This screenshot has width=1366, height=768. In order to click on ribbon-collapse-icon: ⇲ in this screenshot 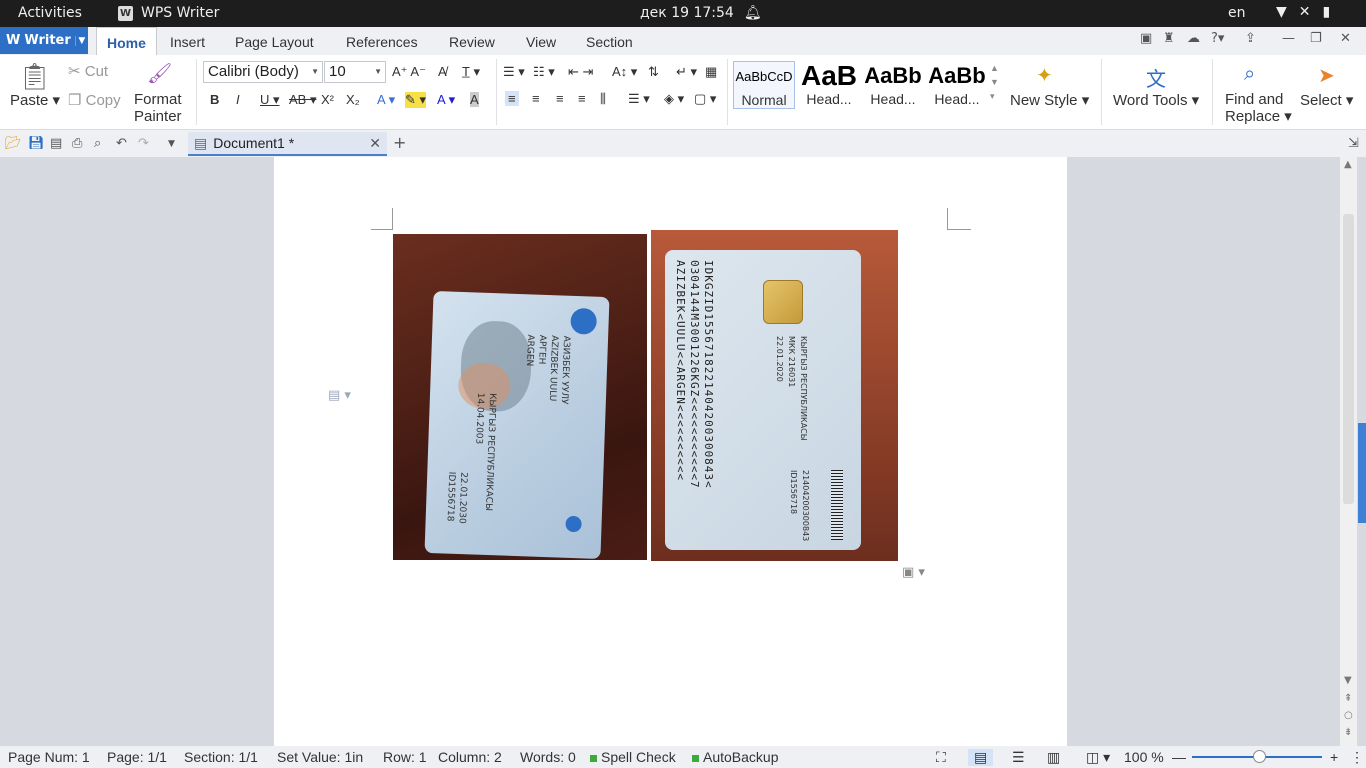, I will do `click(1353, 143)`.